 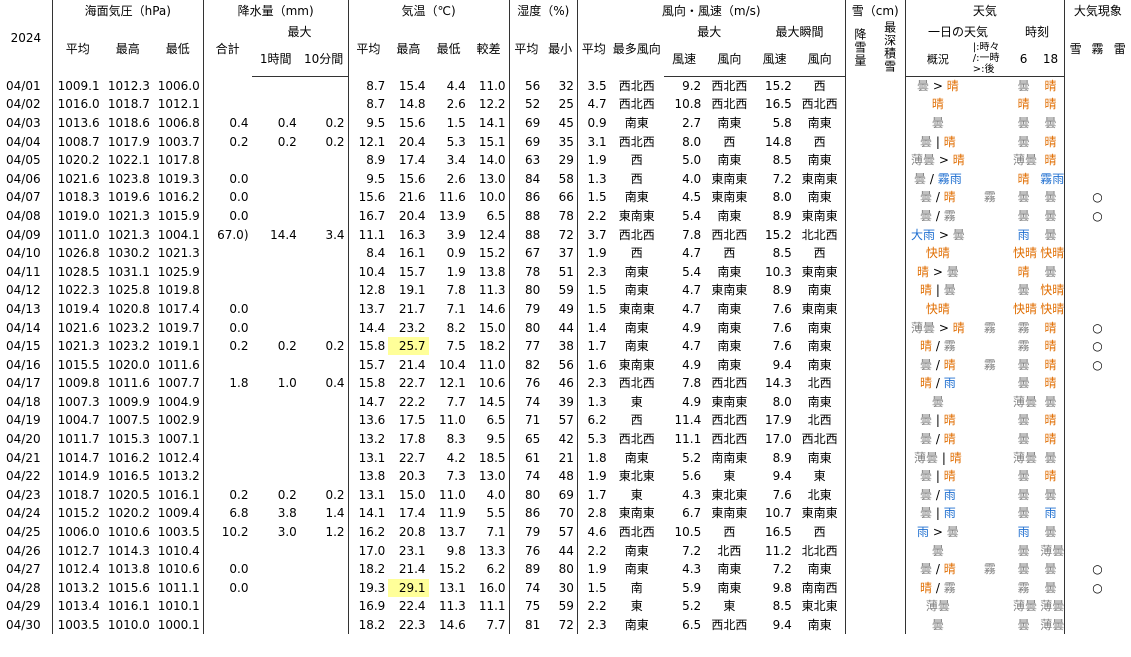 What do you see at coordinates (456, 141) in the screenshot?
I see `tn-cell: 5.3` at bounding box center [456, 141].